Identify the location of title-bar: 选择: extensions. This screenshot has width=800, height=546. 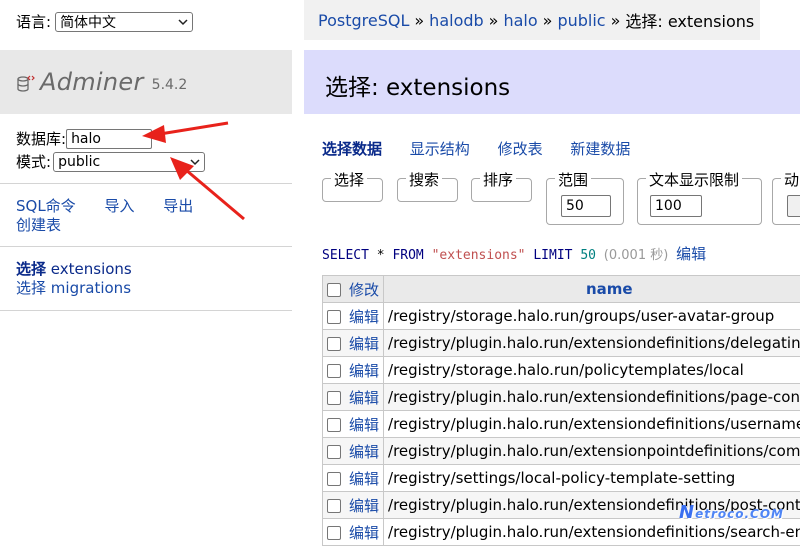
(552, 82).